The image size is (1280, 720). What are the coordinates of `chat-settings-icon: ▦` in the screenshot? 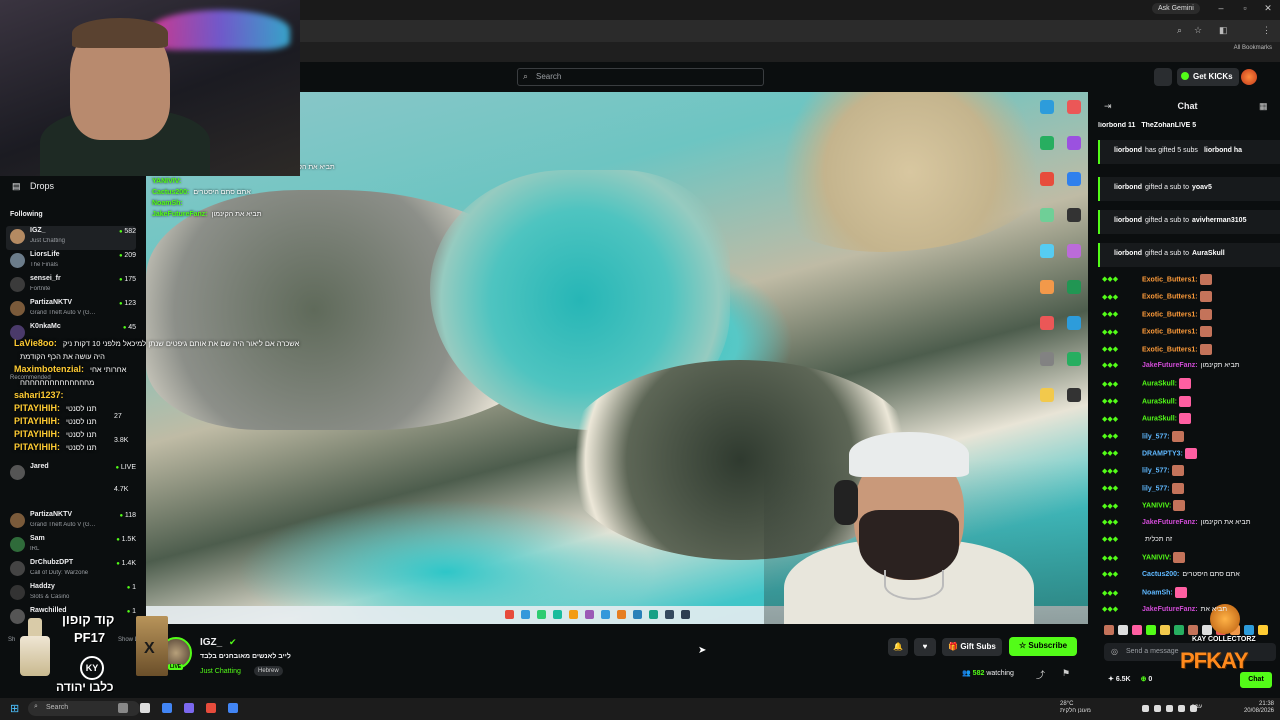 It's located at (1263, 106).